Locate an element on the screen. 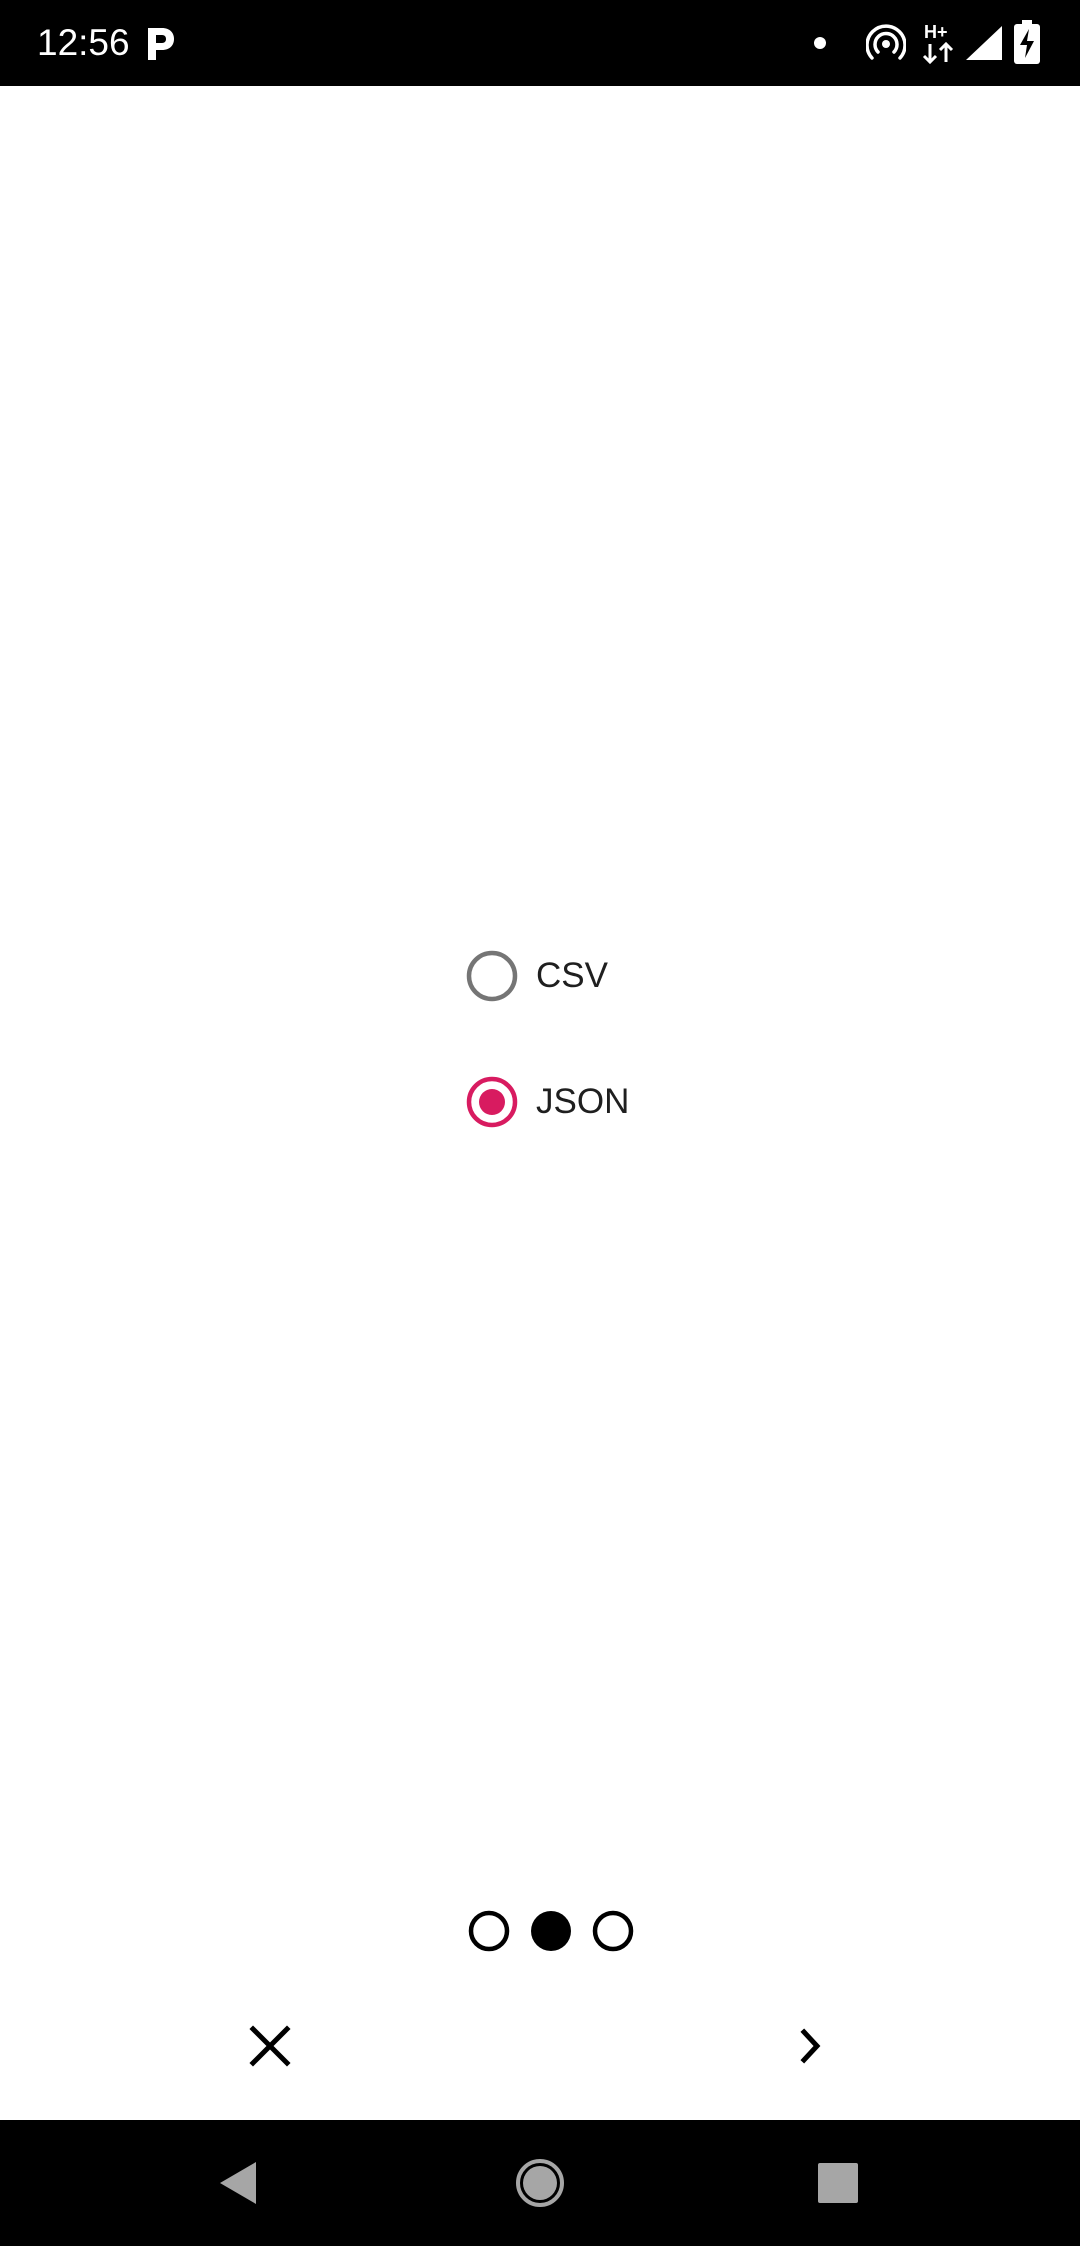 This screenshot has height=2246, width=1080. recents-icon is located at coordinates (838, 2183).